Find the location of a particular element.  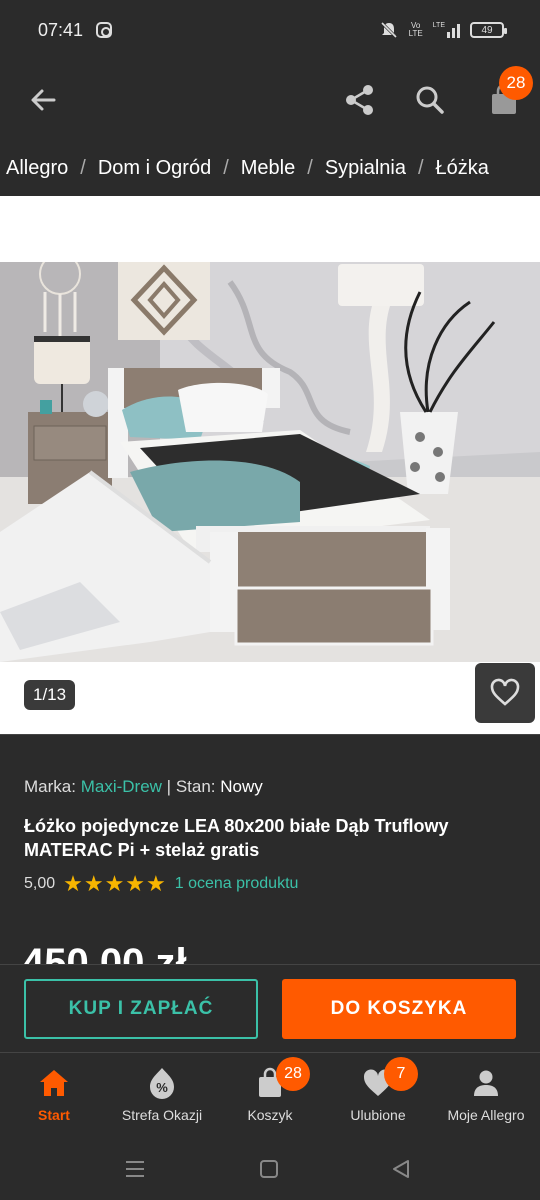

status-bar: 07:41 Vo LTE LTE 49 is located at coordinates (270, 31).